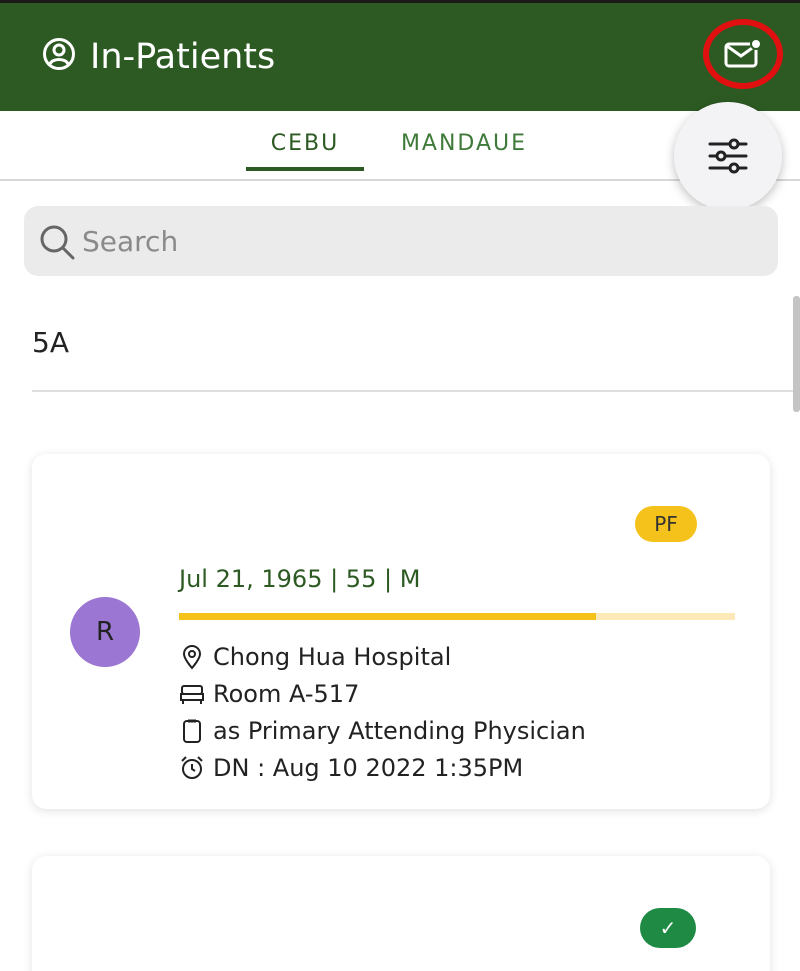 The image size is (800, 971). I want to click on mail-button, so click(743, 54).